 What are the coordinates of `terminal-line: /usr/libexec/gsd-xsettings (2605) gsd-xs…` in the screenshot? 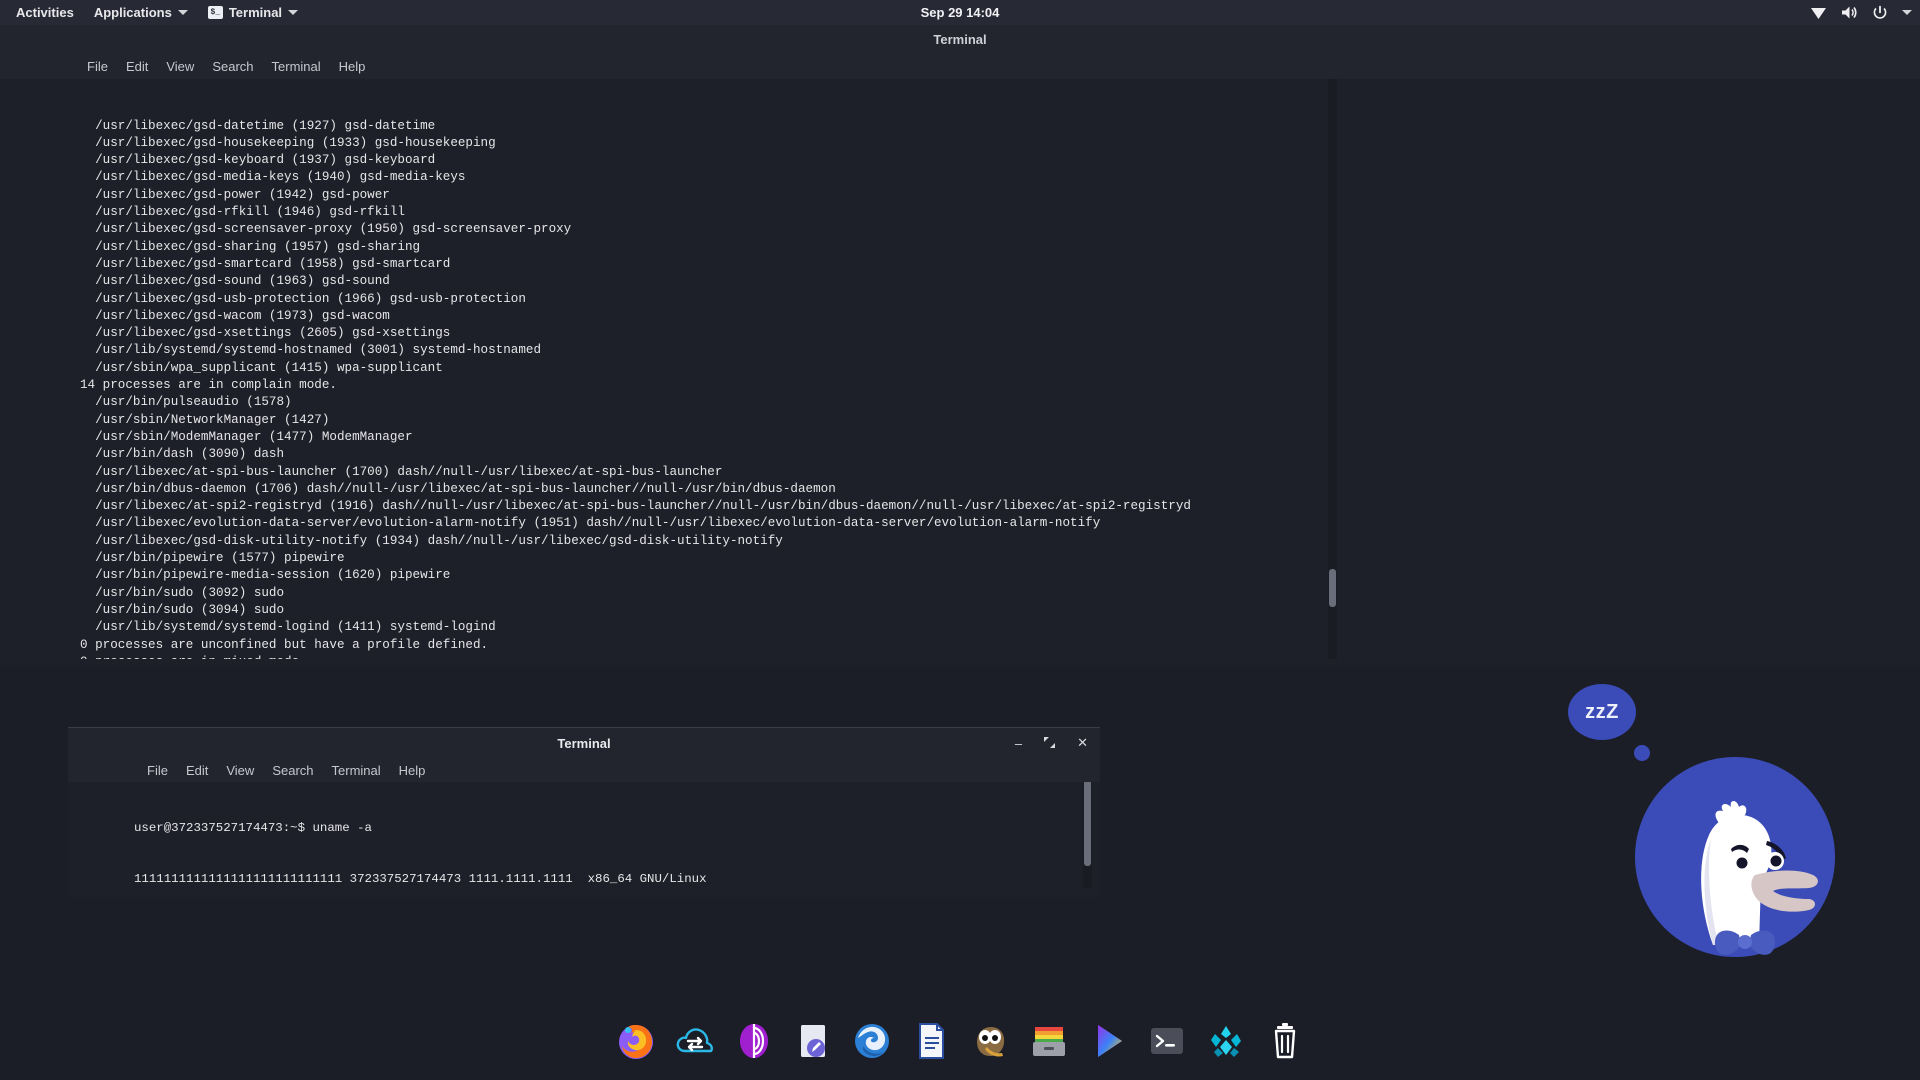 It's located at (265, 333).